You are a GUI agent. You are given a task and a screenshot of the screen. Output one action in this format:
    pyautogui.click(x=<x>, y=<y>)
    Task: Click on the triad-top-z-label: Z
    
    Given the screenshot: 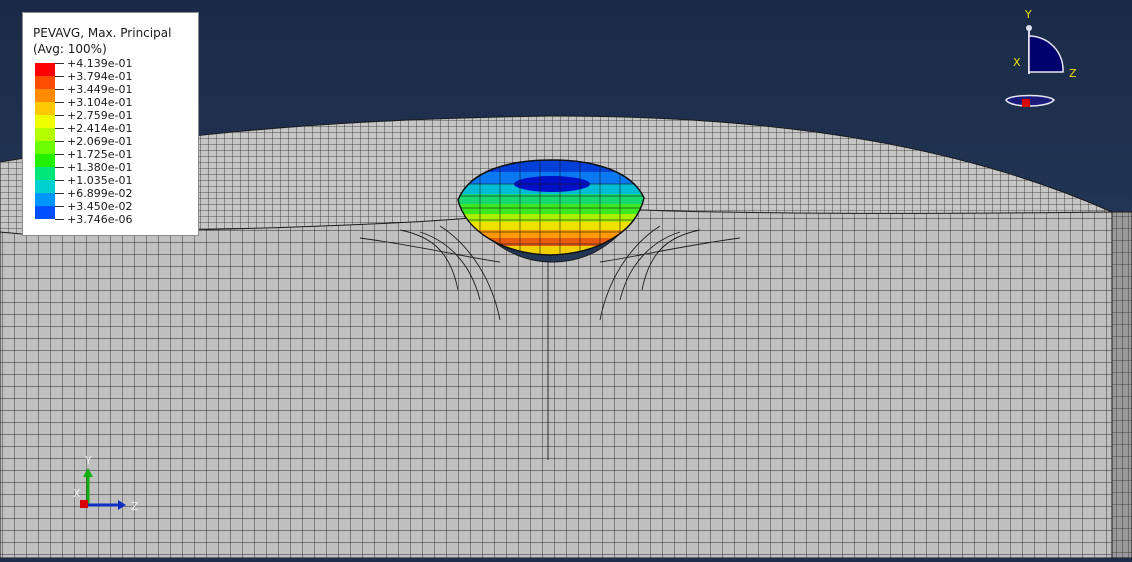 What is the action you would take?
    pyautogui.click(x=1073, y=73)
    